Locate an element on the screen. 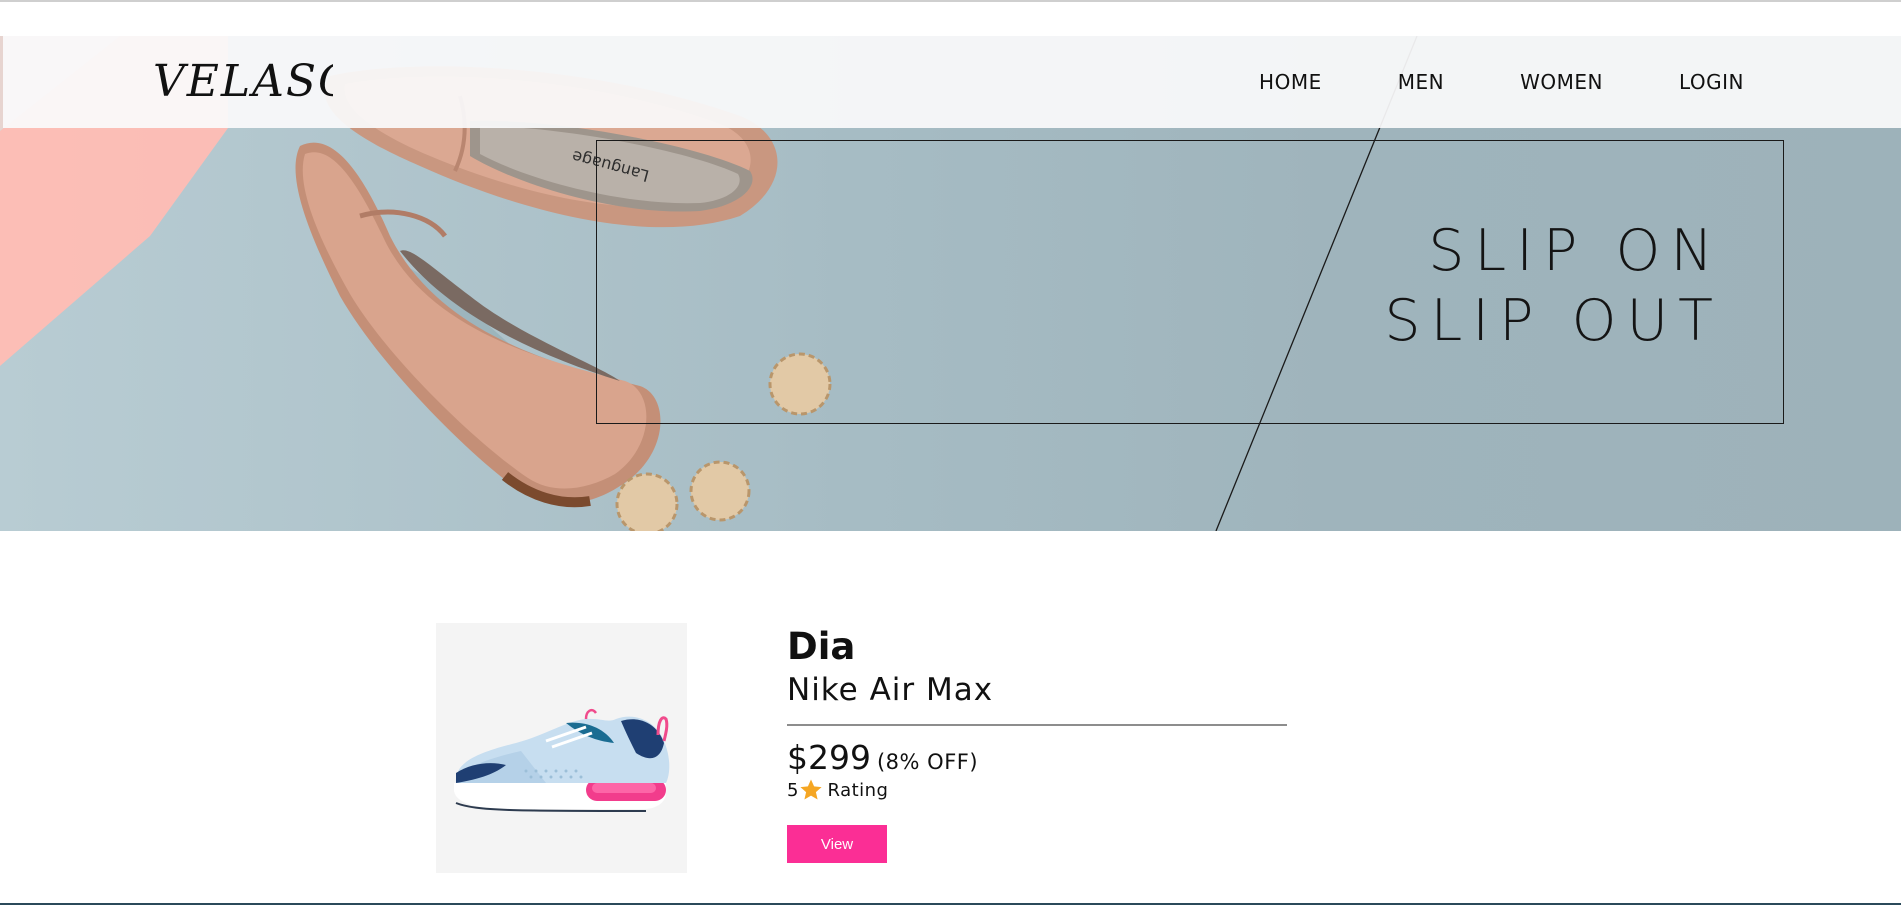 Image resolution: width=1901 pixels, height=905 pixels. brand-logo: VELASCA is located at coordinates (243, 82).